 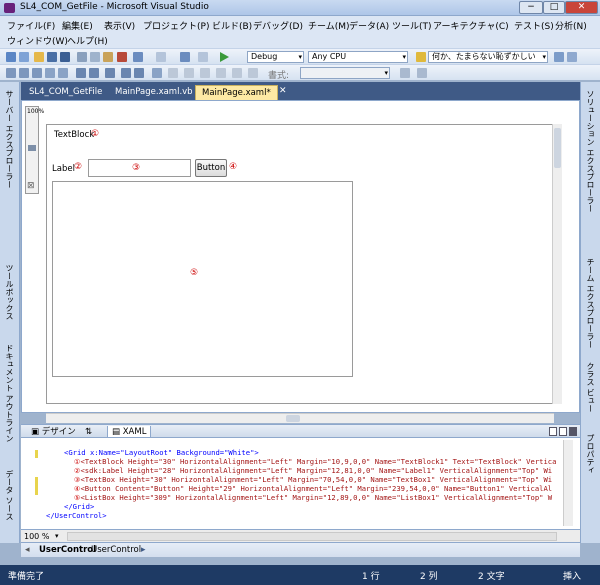 I want to click on font-size-icon, so click(x=50, y=73).